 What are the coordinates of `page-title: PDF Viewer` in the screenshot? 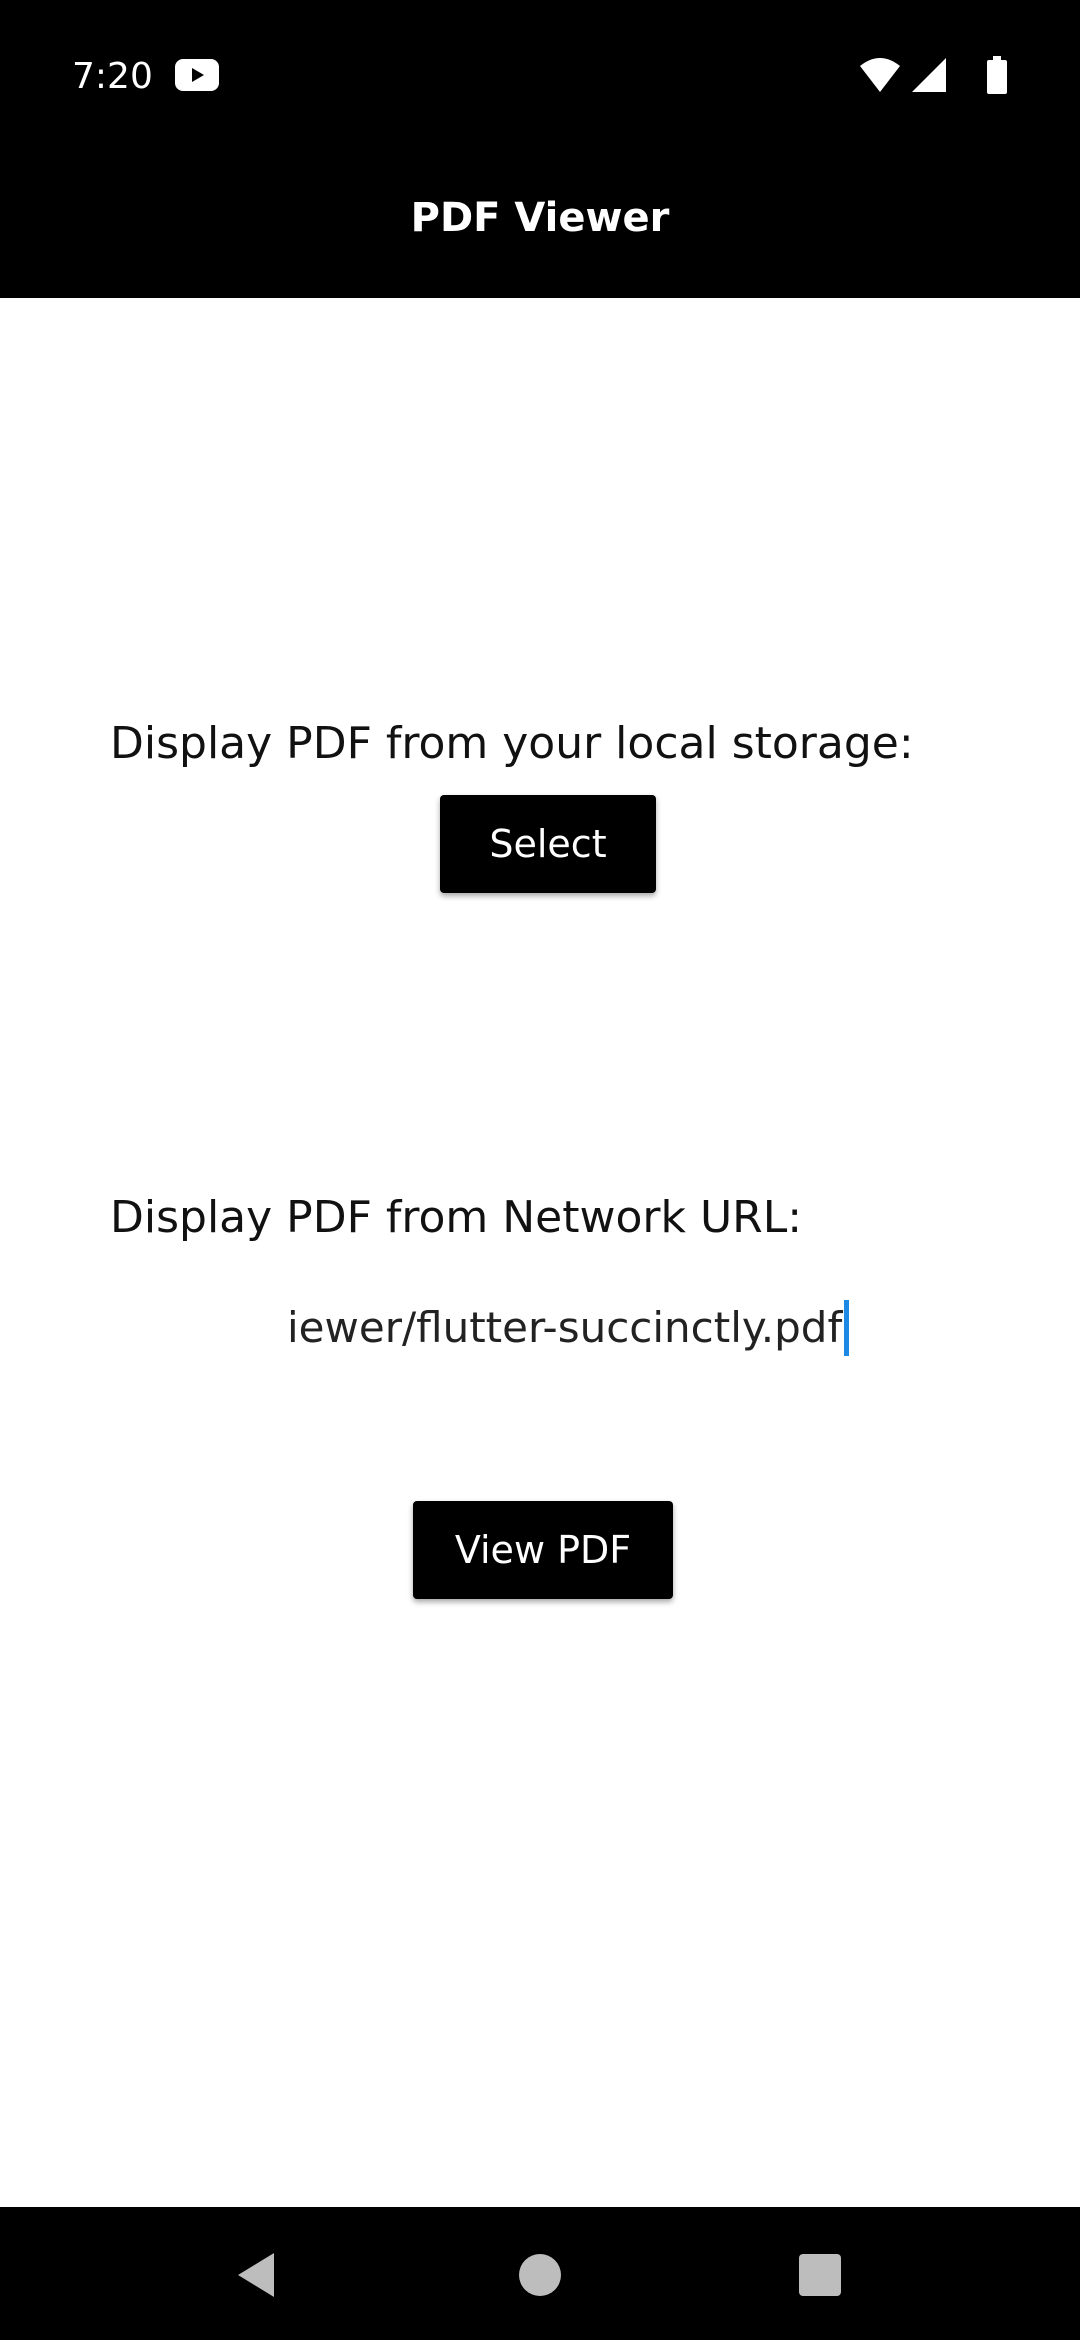 It's located at (540, 218).